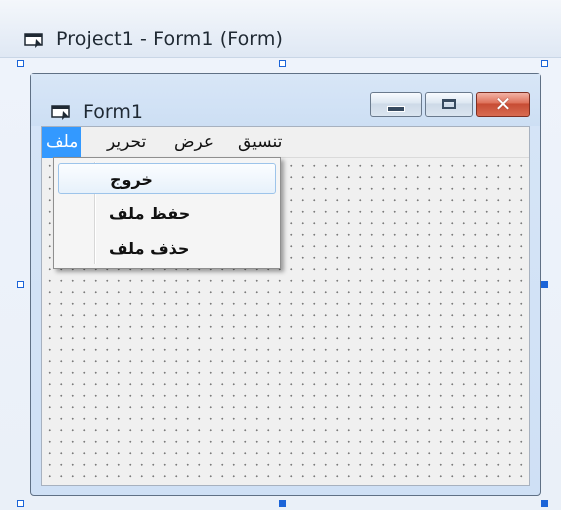 This screenshot has width=561, height=510. What do you see at coordinates (282, 503) in the screenshot?
I see `selection-handle-bottom-middle` at bounding box center [282, 503].